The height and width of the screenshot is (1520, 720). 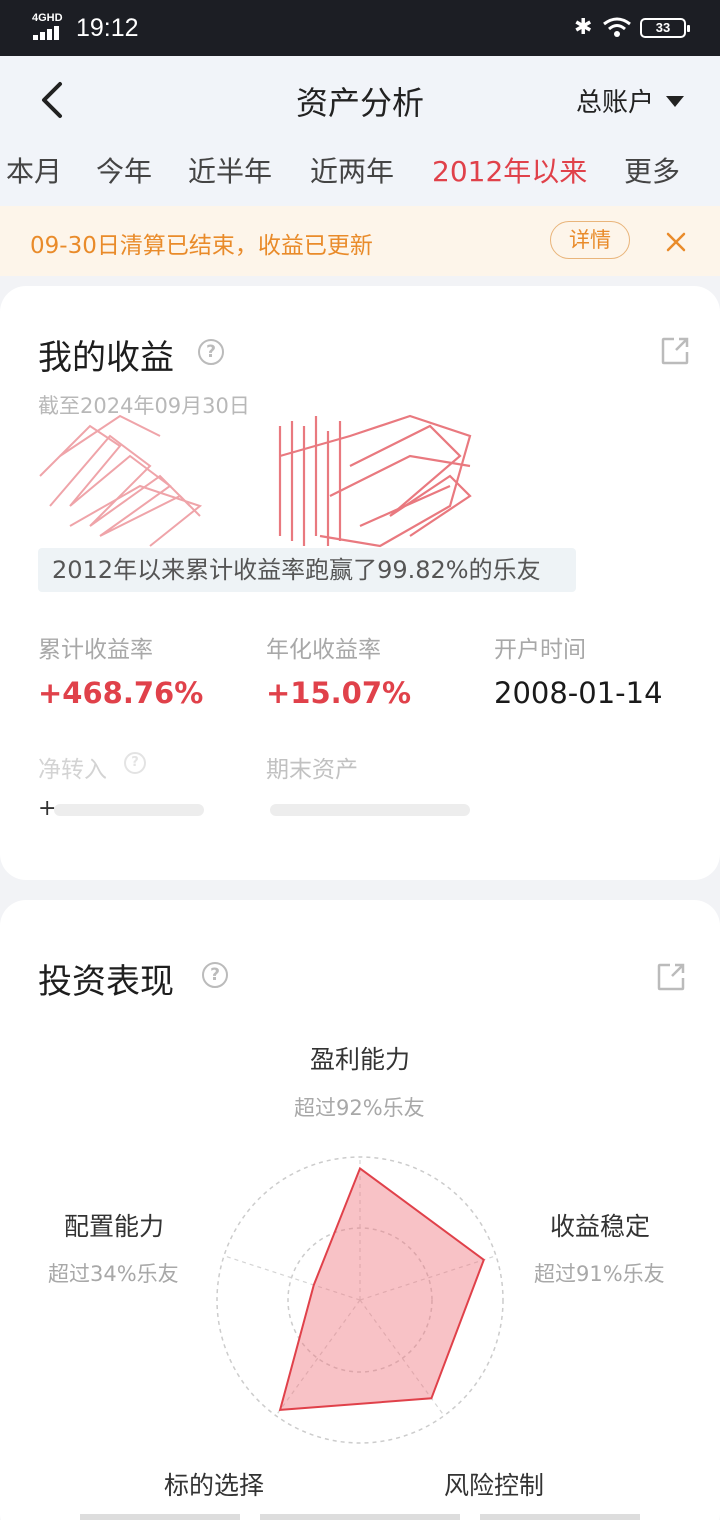 What do you see at coordinates (665, 28) in the screenshot?
I see `battery-icon: 33` at bounding box center [665, 28].